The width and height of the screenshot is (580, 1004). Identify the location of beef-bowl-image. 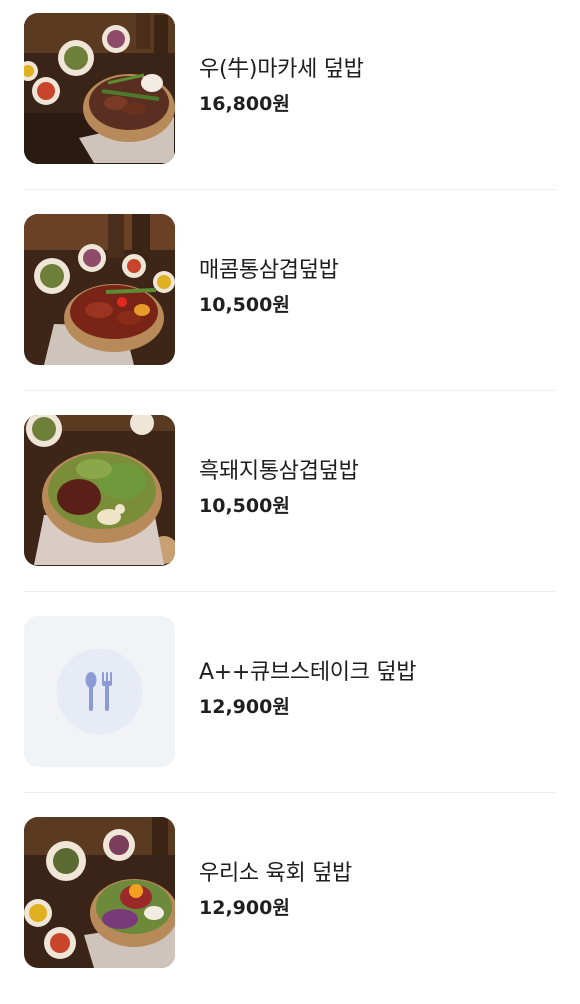
(99, 88).